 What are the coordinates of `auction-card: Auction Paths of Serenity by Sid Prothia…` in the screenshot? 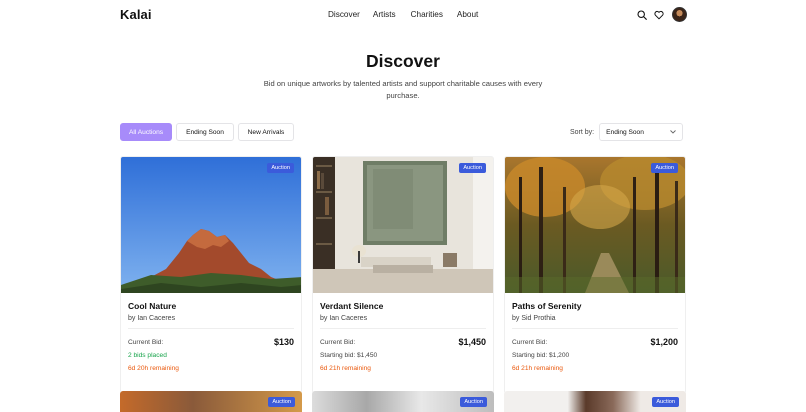 It's located at (595, 275).